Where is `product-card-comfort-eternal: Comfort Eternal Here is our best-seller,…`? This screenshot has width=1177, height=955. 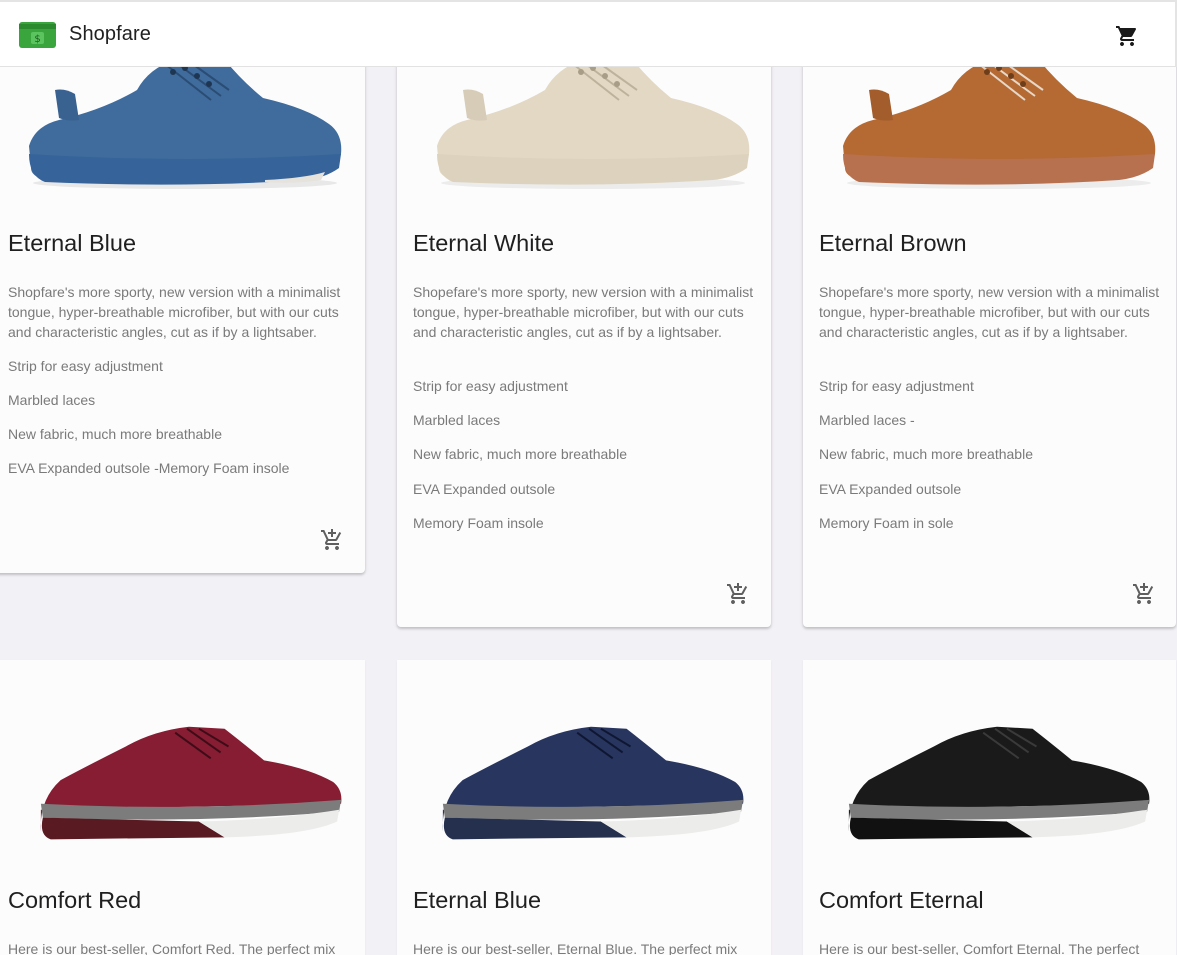 product-card-comfort-eternal: Comfort Eternal Here is our best-seller,… is located at coordinates (989, 807).